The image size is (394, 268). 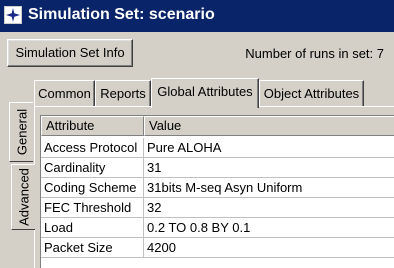 What do you see at coordinates (121, 14) in the screenshot?
I see `window-title: Simulation Set: scenario` at bounding box center [121, 14].